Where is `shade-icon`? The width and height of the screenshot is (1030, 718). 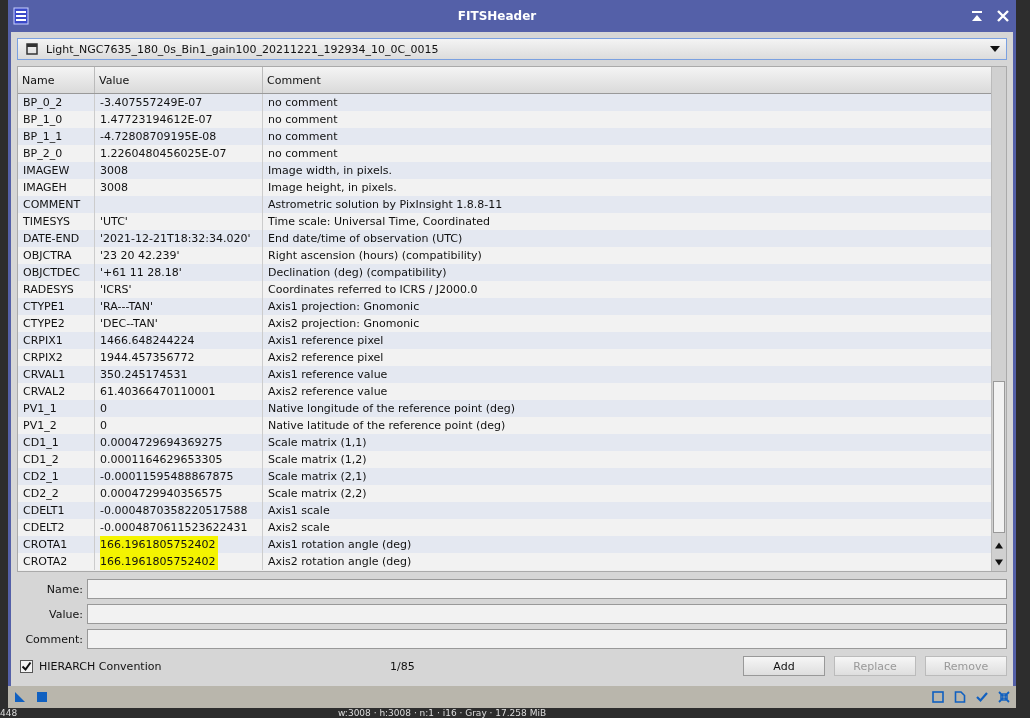
shade-icon is located at coordinates (977, 16).